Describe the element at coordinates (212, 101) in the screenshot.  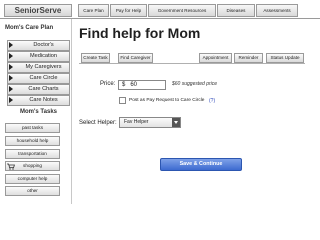
I see `help-link: (?)` at that location.